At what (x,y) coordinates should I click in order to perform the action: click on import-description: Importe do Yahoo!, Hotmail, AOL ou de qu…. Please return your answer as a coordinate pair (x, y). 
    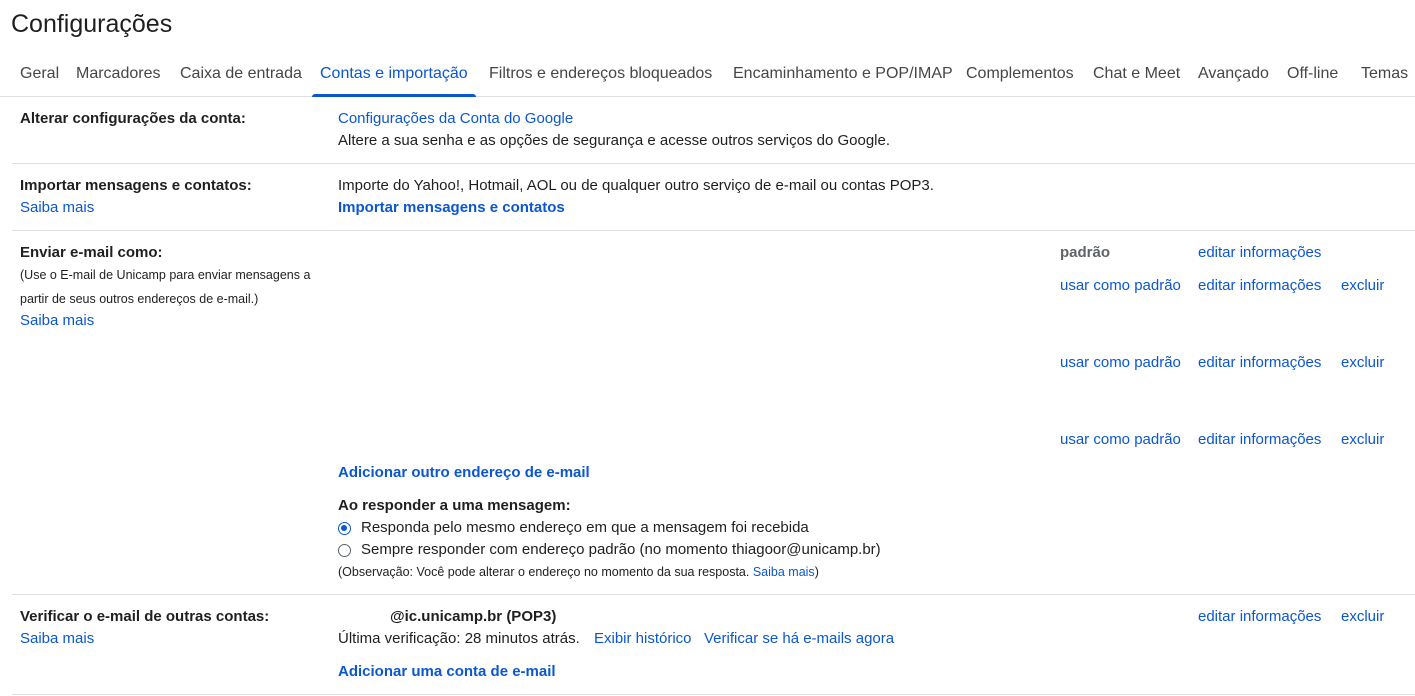
    Looking at the image, I should click on (636, 185).